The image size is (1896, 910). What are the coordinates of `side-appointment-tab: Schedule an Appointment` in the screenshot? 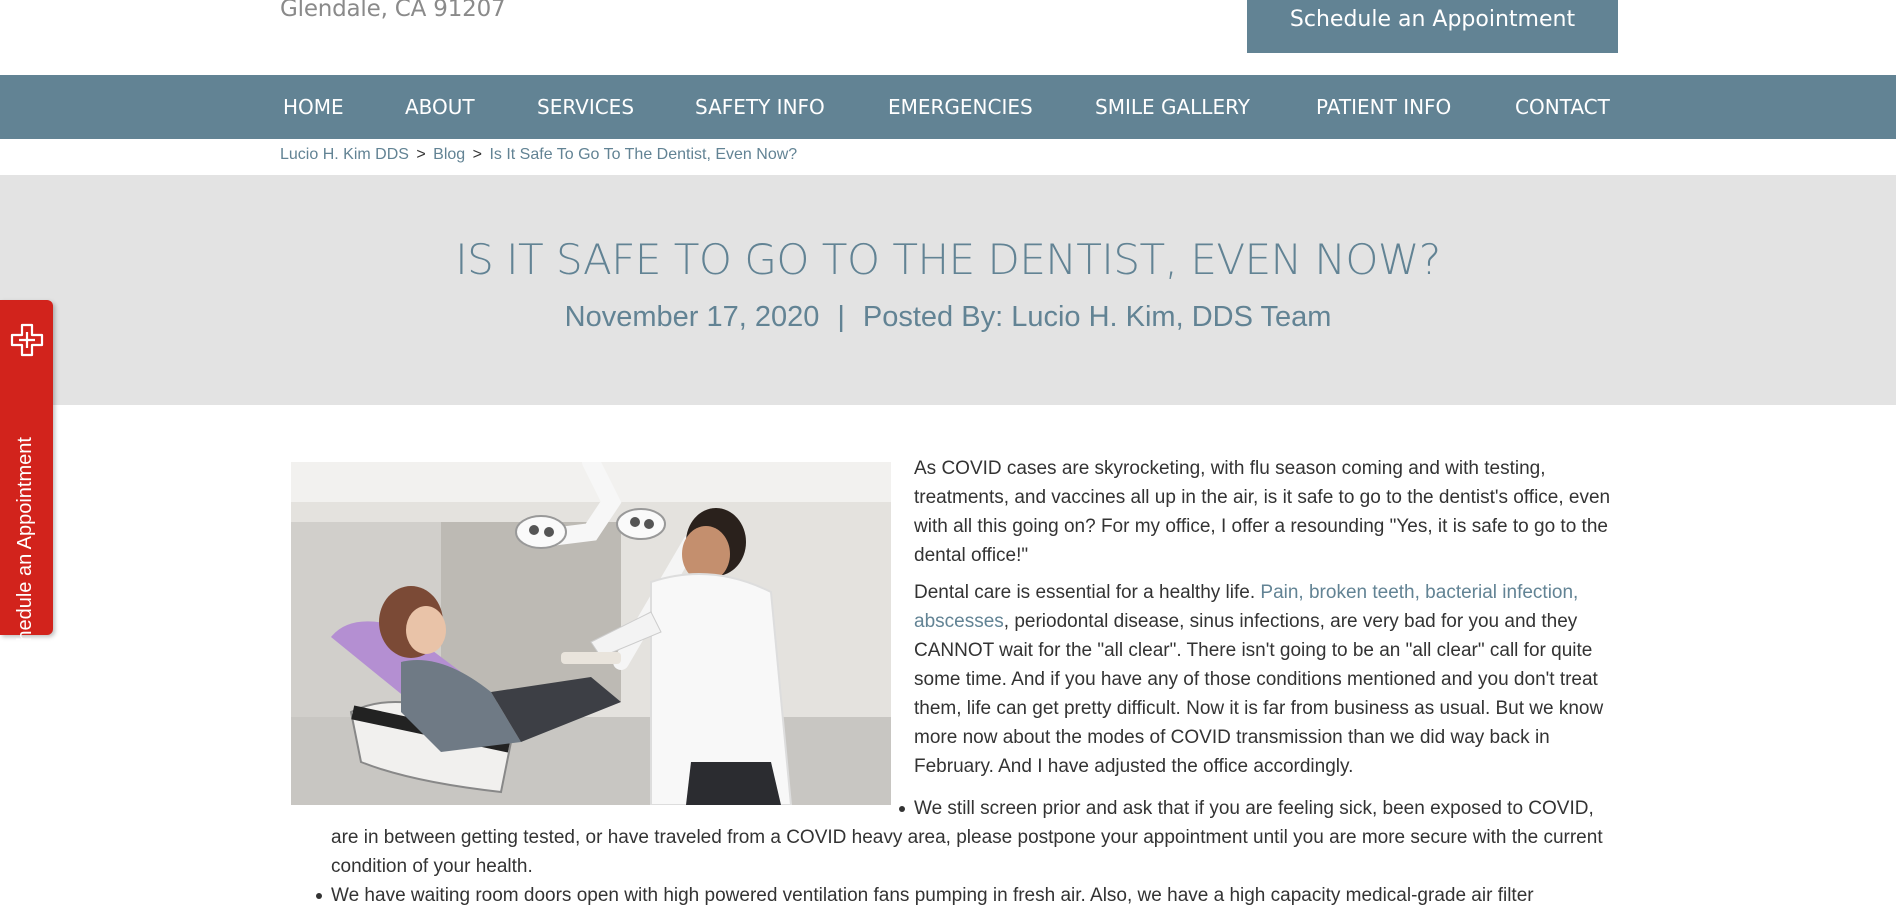 It's located at (26, 482).